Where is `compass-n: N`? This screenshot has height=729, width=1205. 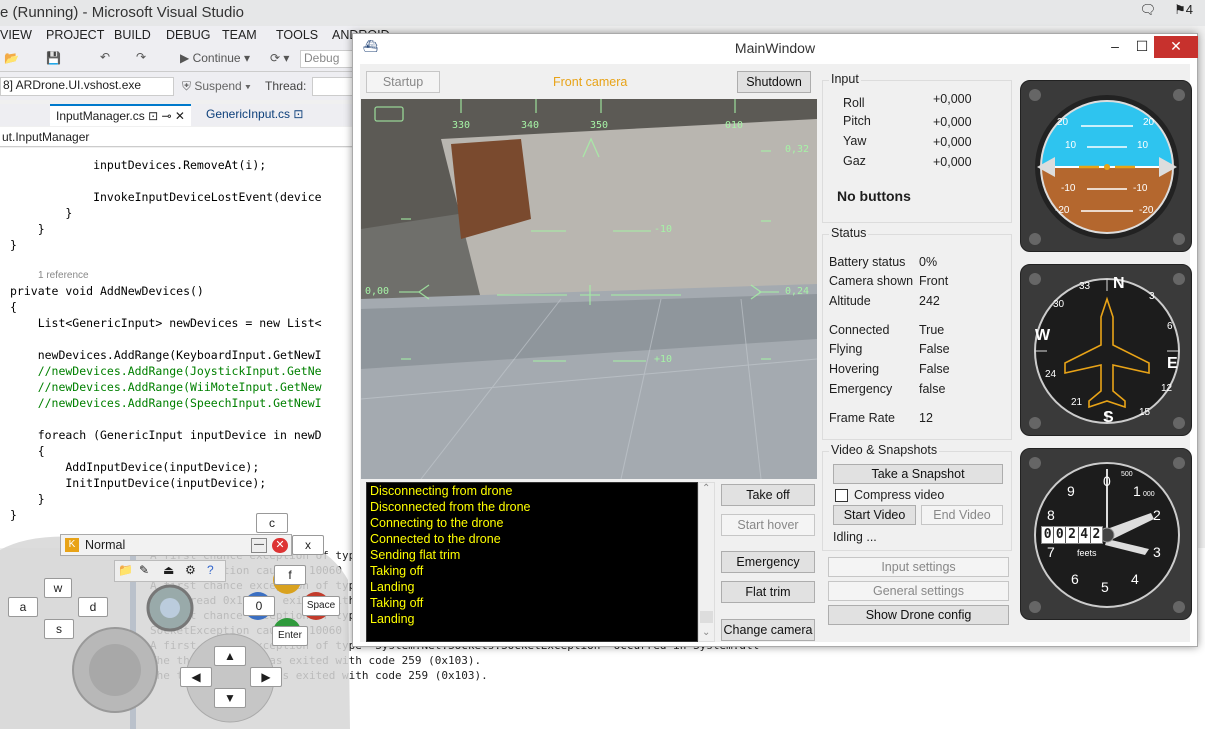
compass-n: N is located at coordinates (1119, 283).